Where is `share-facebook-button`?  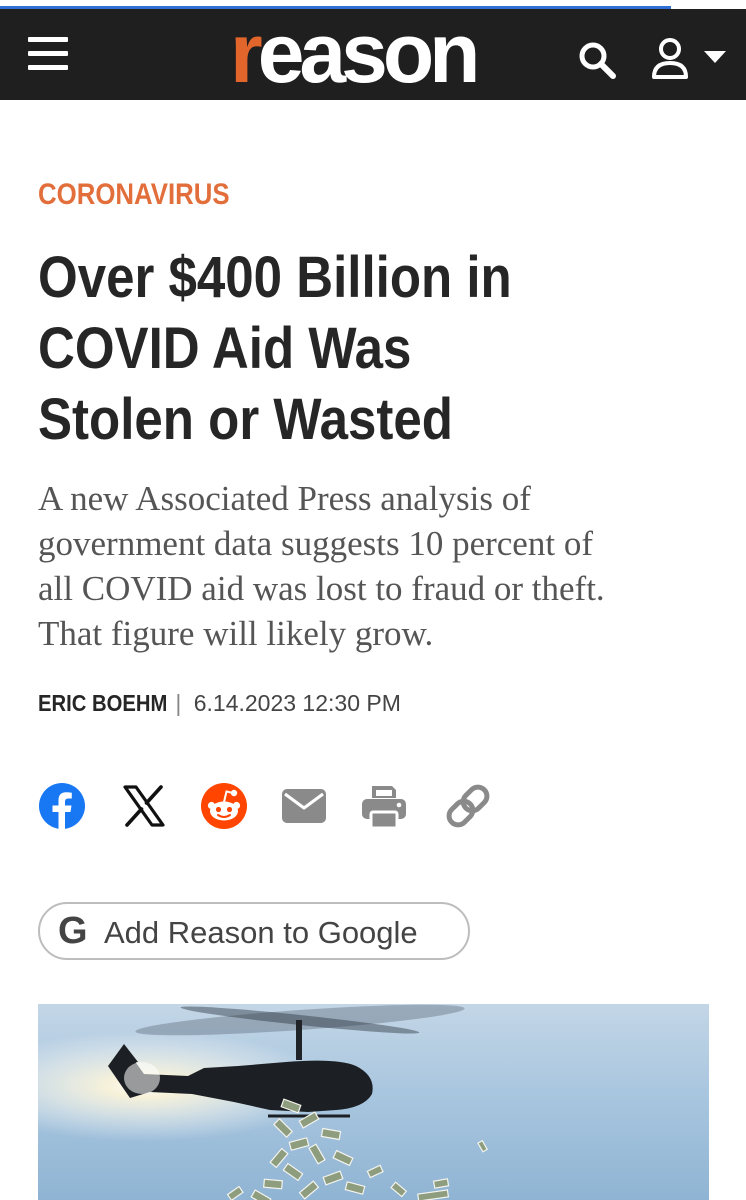
share-facebook-button is located at coordinates (63, 806).